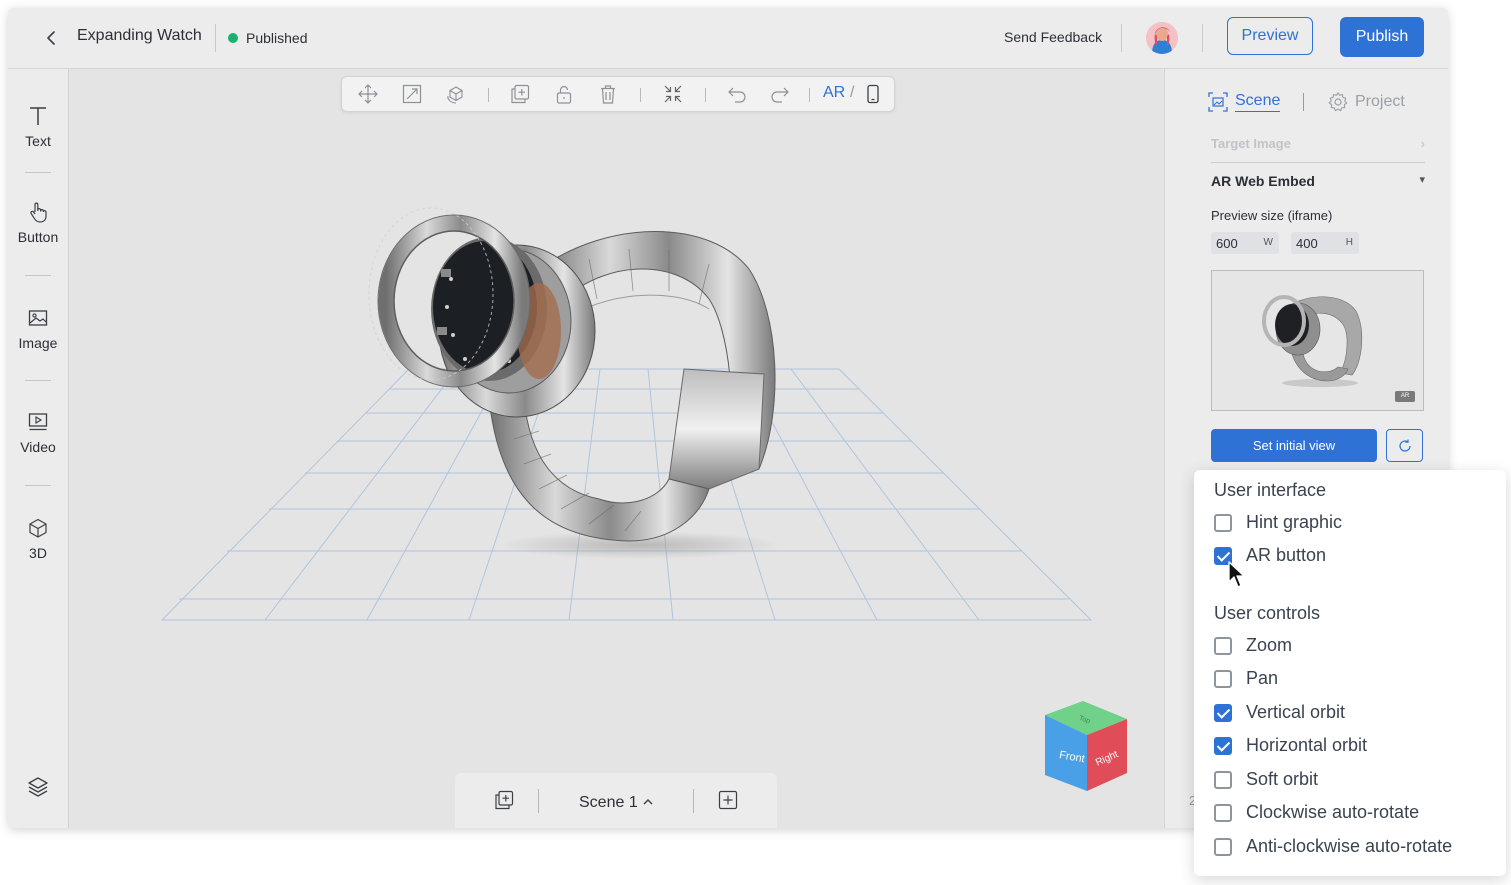 This screenshot has height=885, width=1511. I want to click on tab-scene: Scene, so click(1244, 102).